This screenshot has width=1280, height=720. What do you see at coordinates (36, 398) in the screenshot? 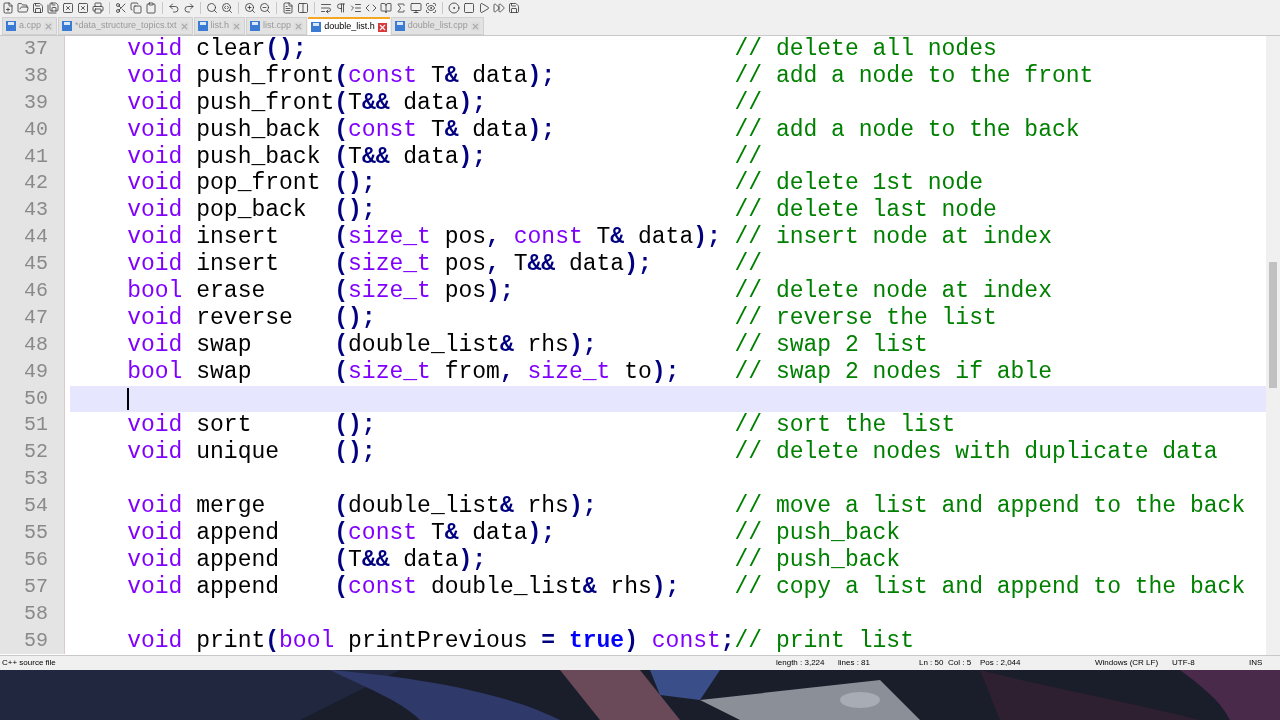
I see `line-number: 50` at bounding box center [36, 398].